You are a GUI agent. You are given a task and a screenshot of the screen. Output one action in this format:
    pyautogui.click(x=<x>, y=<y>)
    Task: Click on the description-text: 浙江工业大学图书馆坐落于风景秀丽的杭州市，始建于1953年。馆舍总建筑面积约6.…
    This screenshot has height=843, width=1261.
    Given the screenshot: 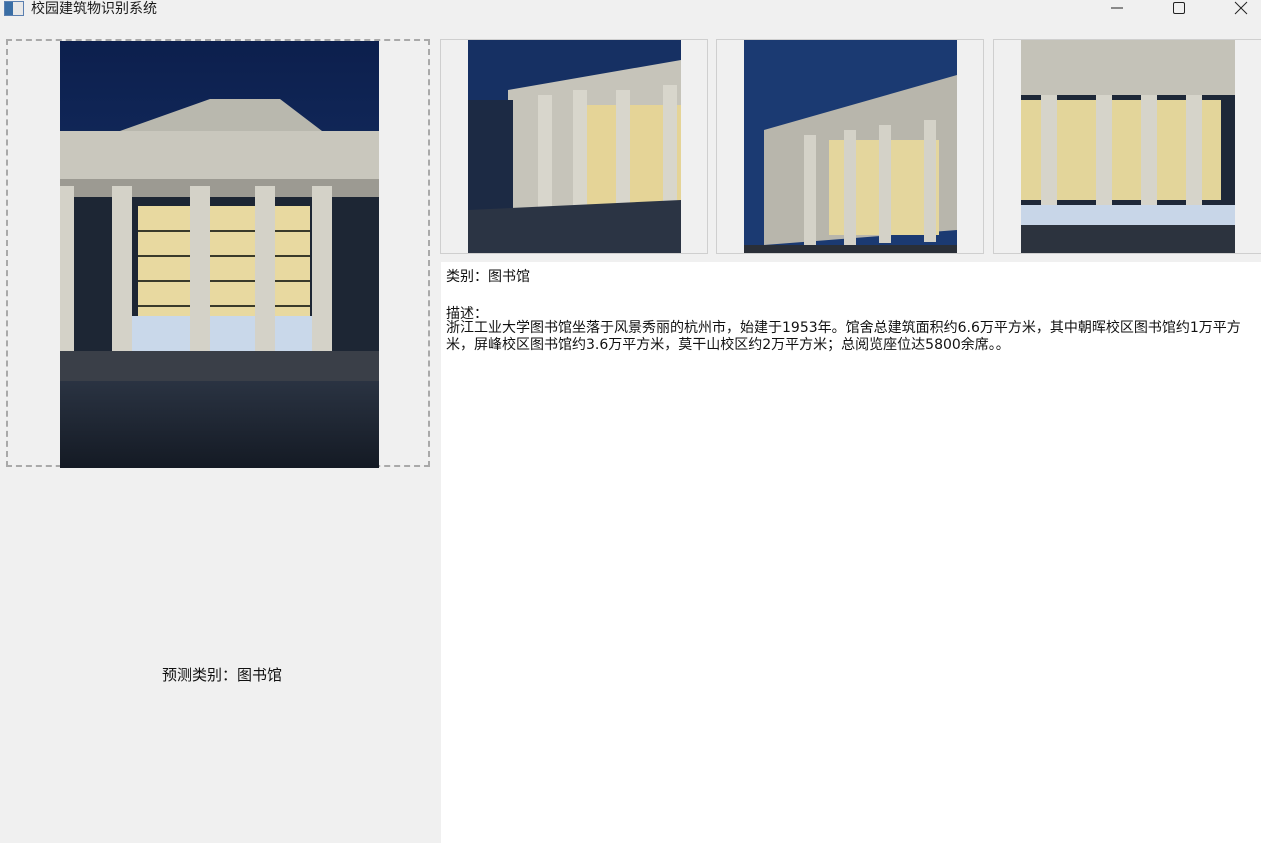 What is the action you would take?
    pyautogui.click(x=843, y=336)
    